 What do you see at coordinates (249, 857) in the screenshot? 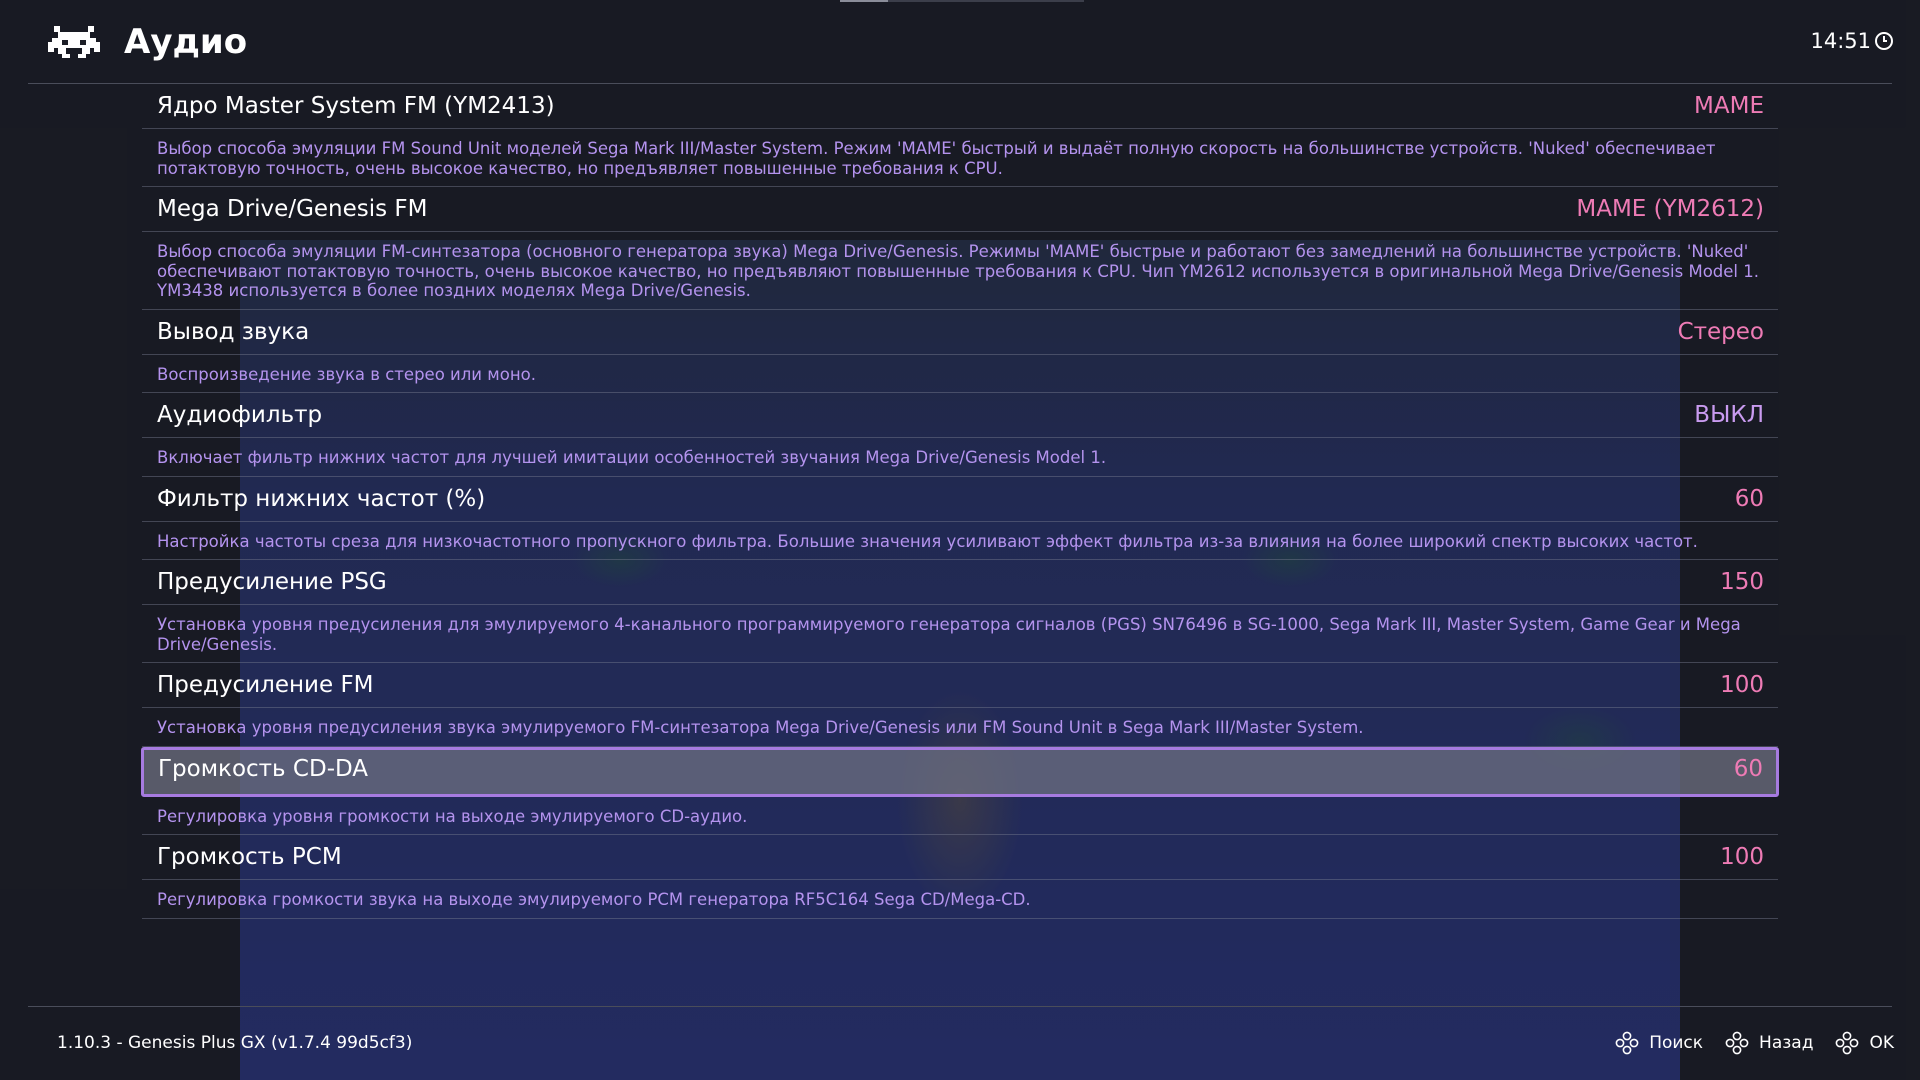
I see `setting-label: Громкость PCM` at bounding box center [249, 857].